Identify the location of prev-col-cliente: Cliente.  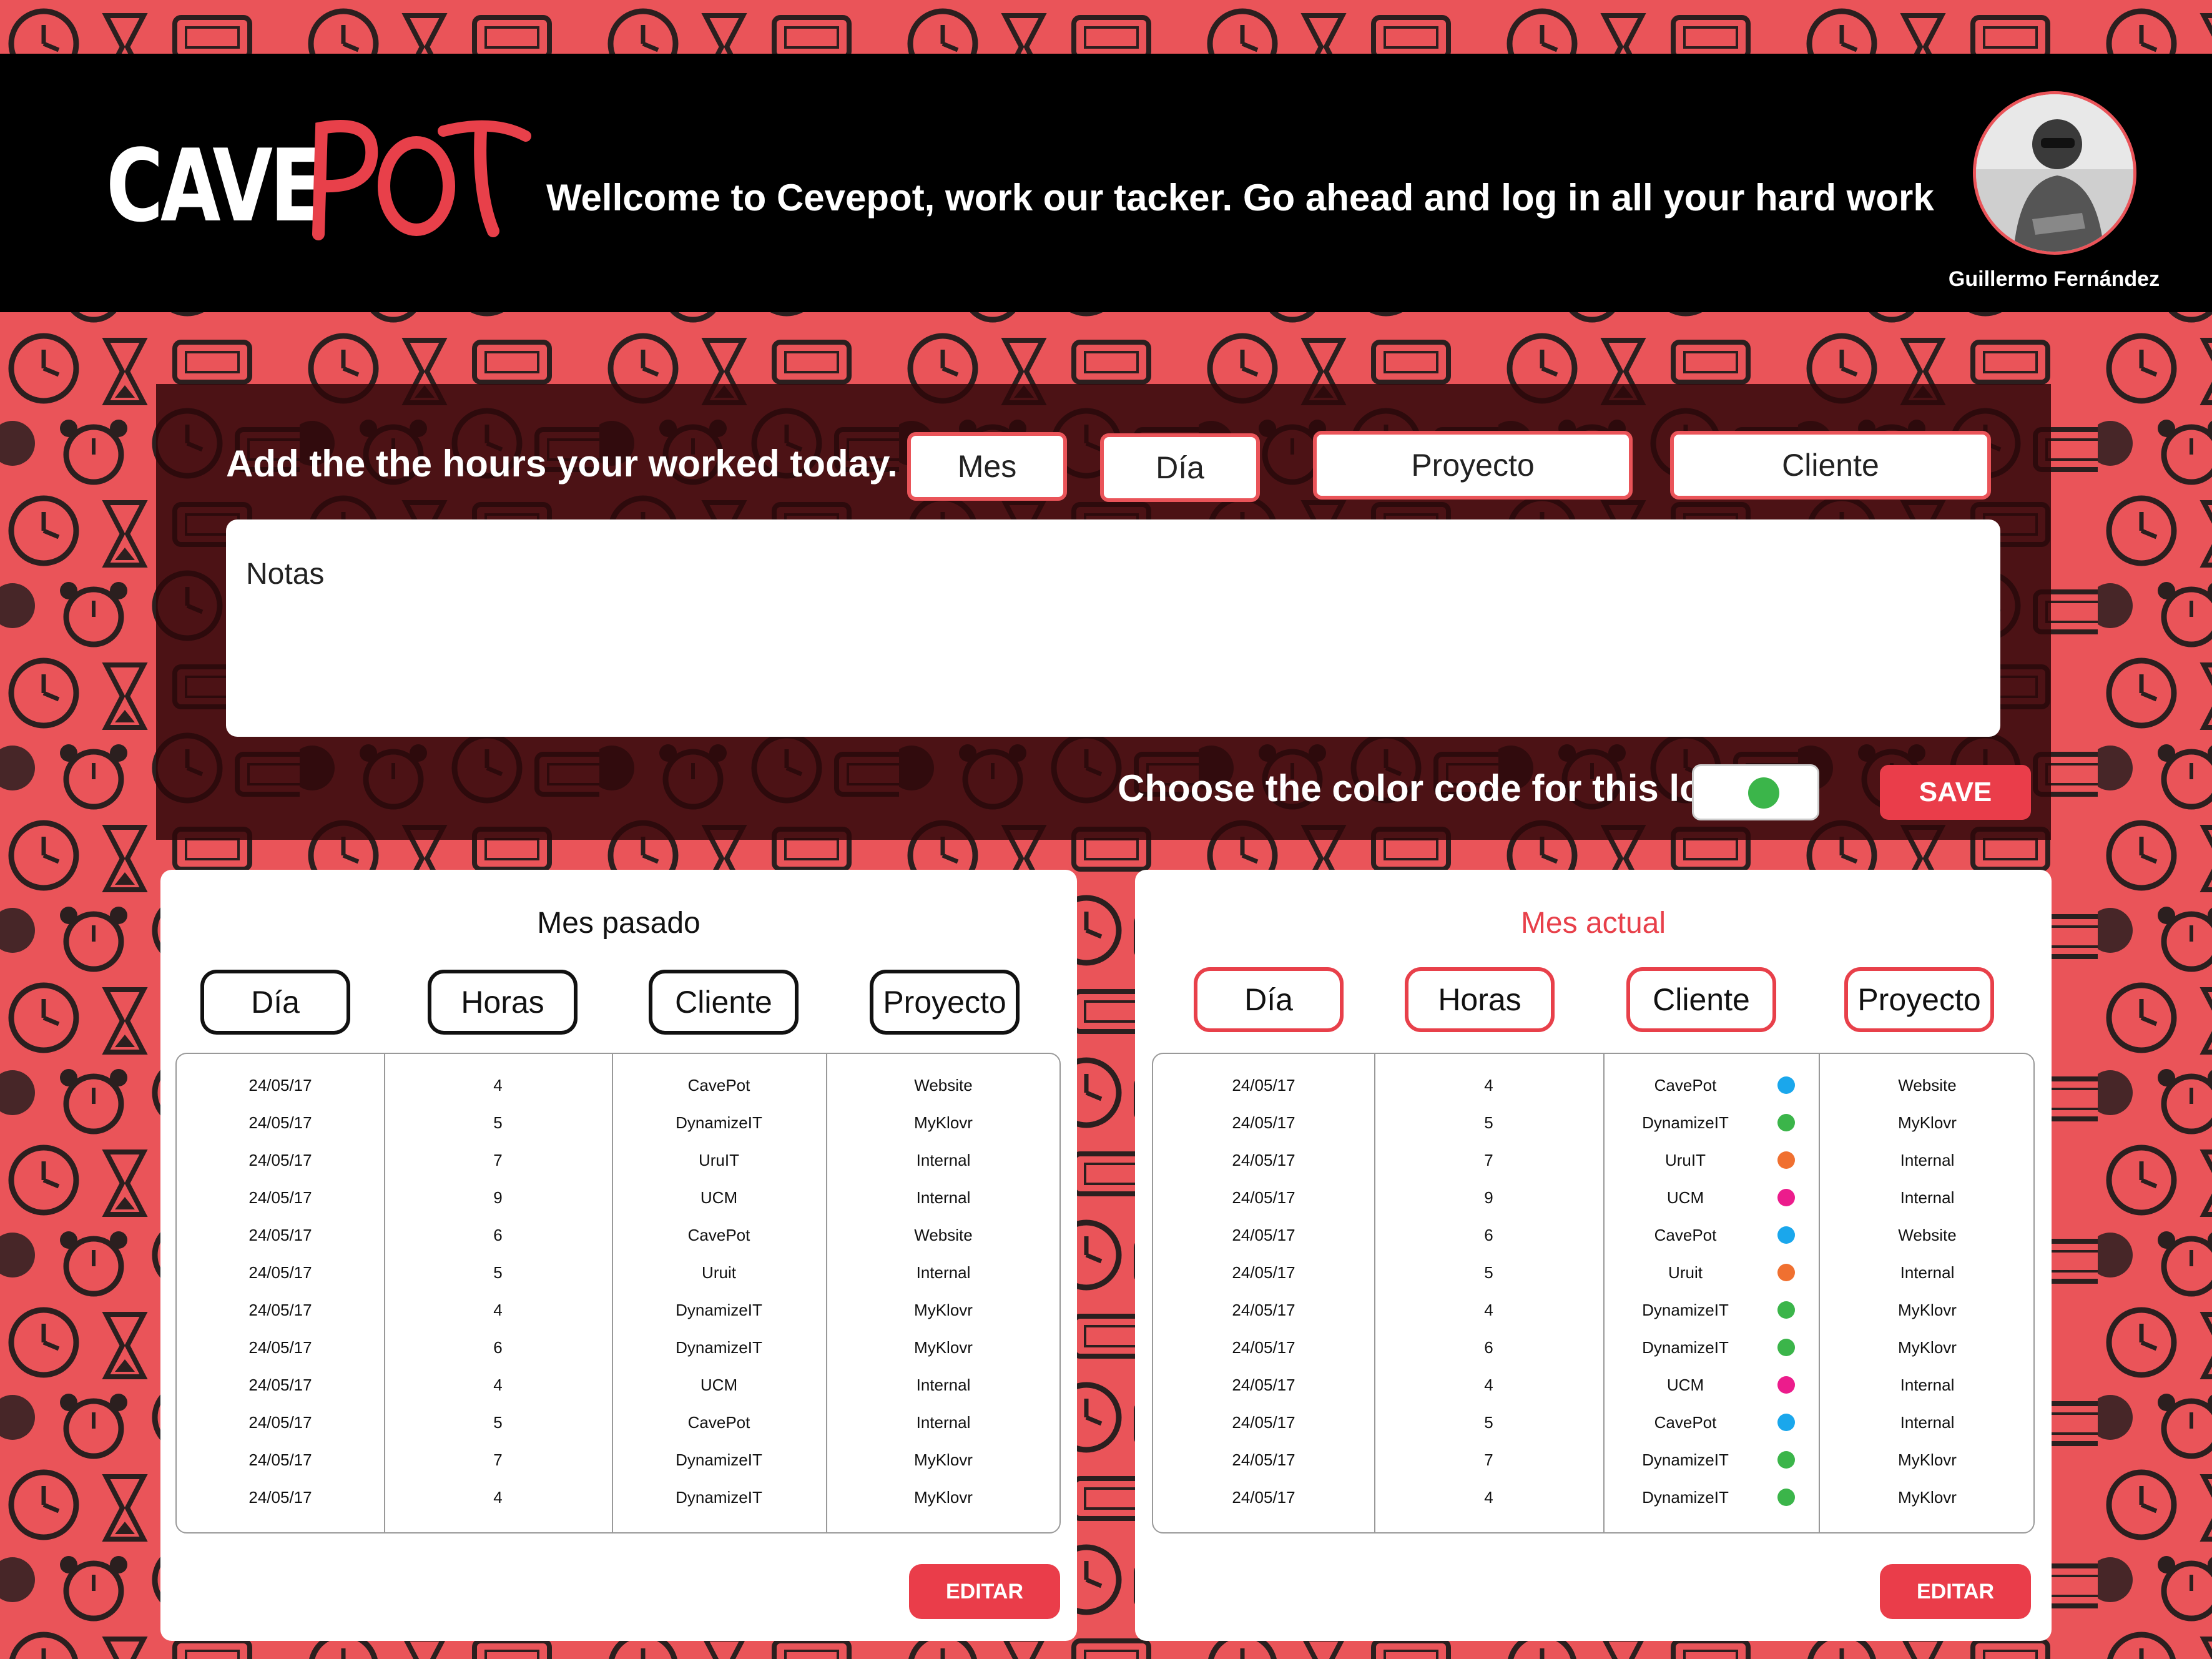
(724, 1002).